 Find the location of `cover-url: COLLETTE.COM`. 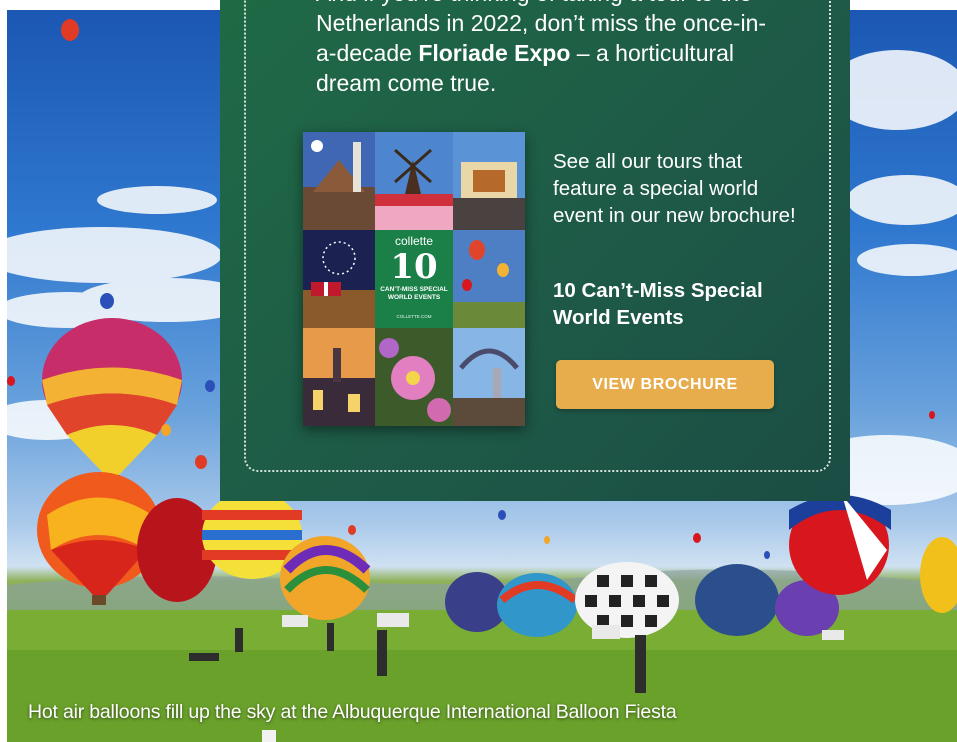

cover-url: COLLETTE.COM is located at coordinates (414, 316).